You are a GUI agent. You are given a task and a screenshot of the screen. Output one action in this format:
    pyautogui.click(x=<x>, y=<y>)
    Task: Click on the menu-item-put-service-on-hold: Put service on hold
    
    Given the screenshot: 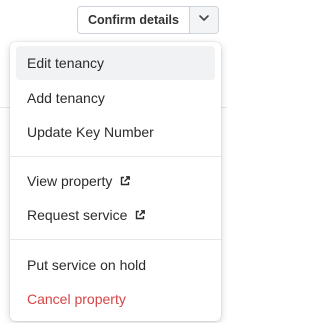 What is the action you would take?
    pyautogui.click(x=115, y=265)
    